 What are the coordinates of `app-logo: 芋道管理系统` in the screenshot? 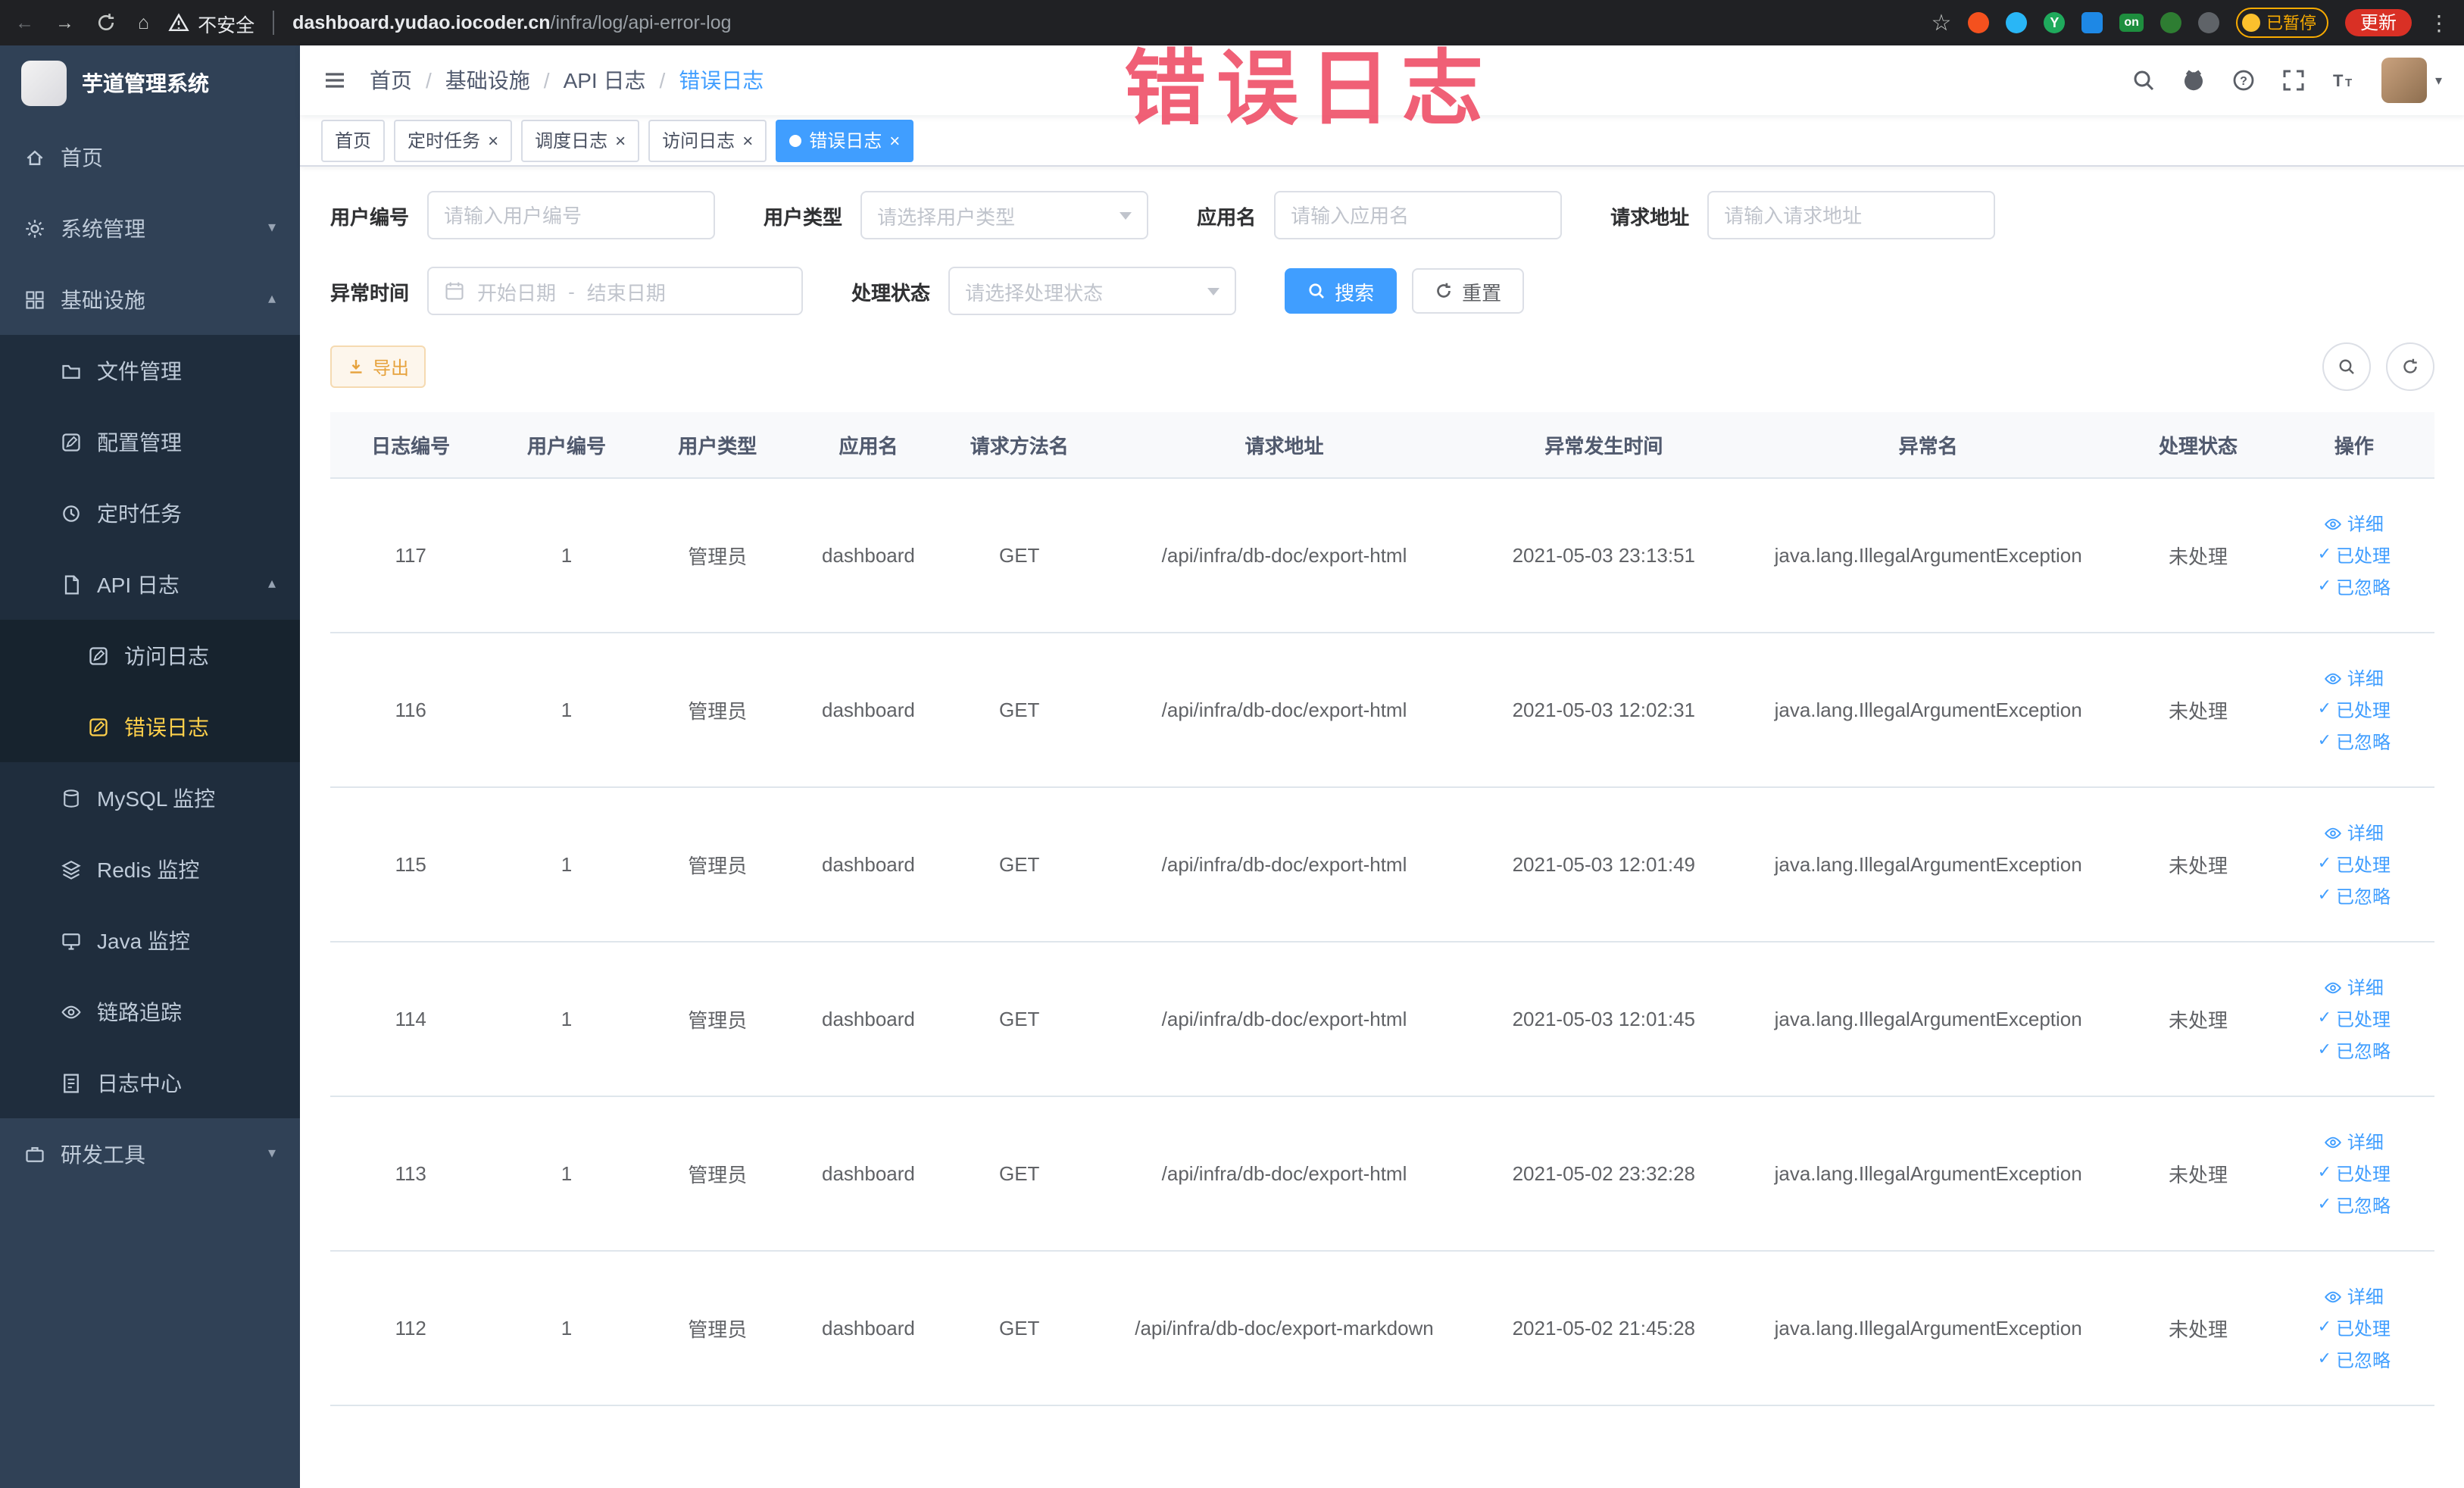 It's located at (150, 83).